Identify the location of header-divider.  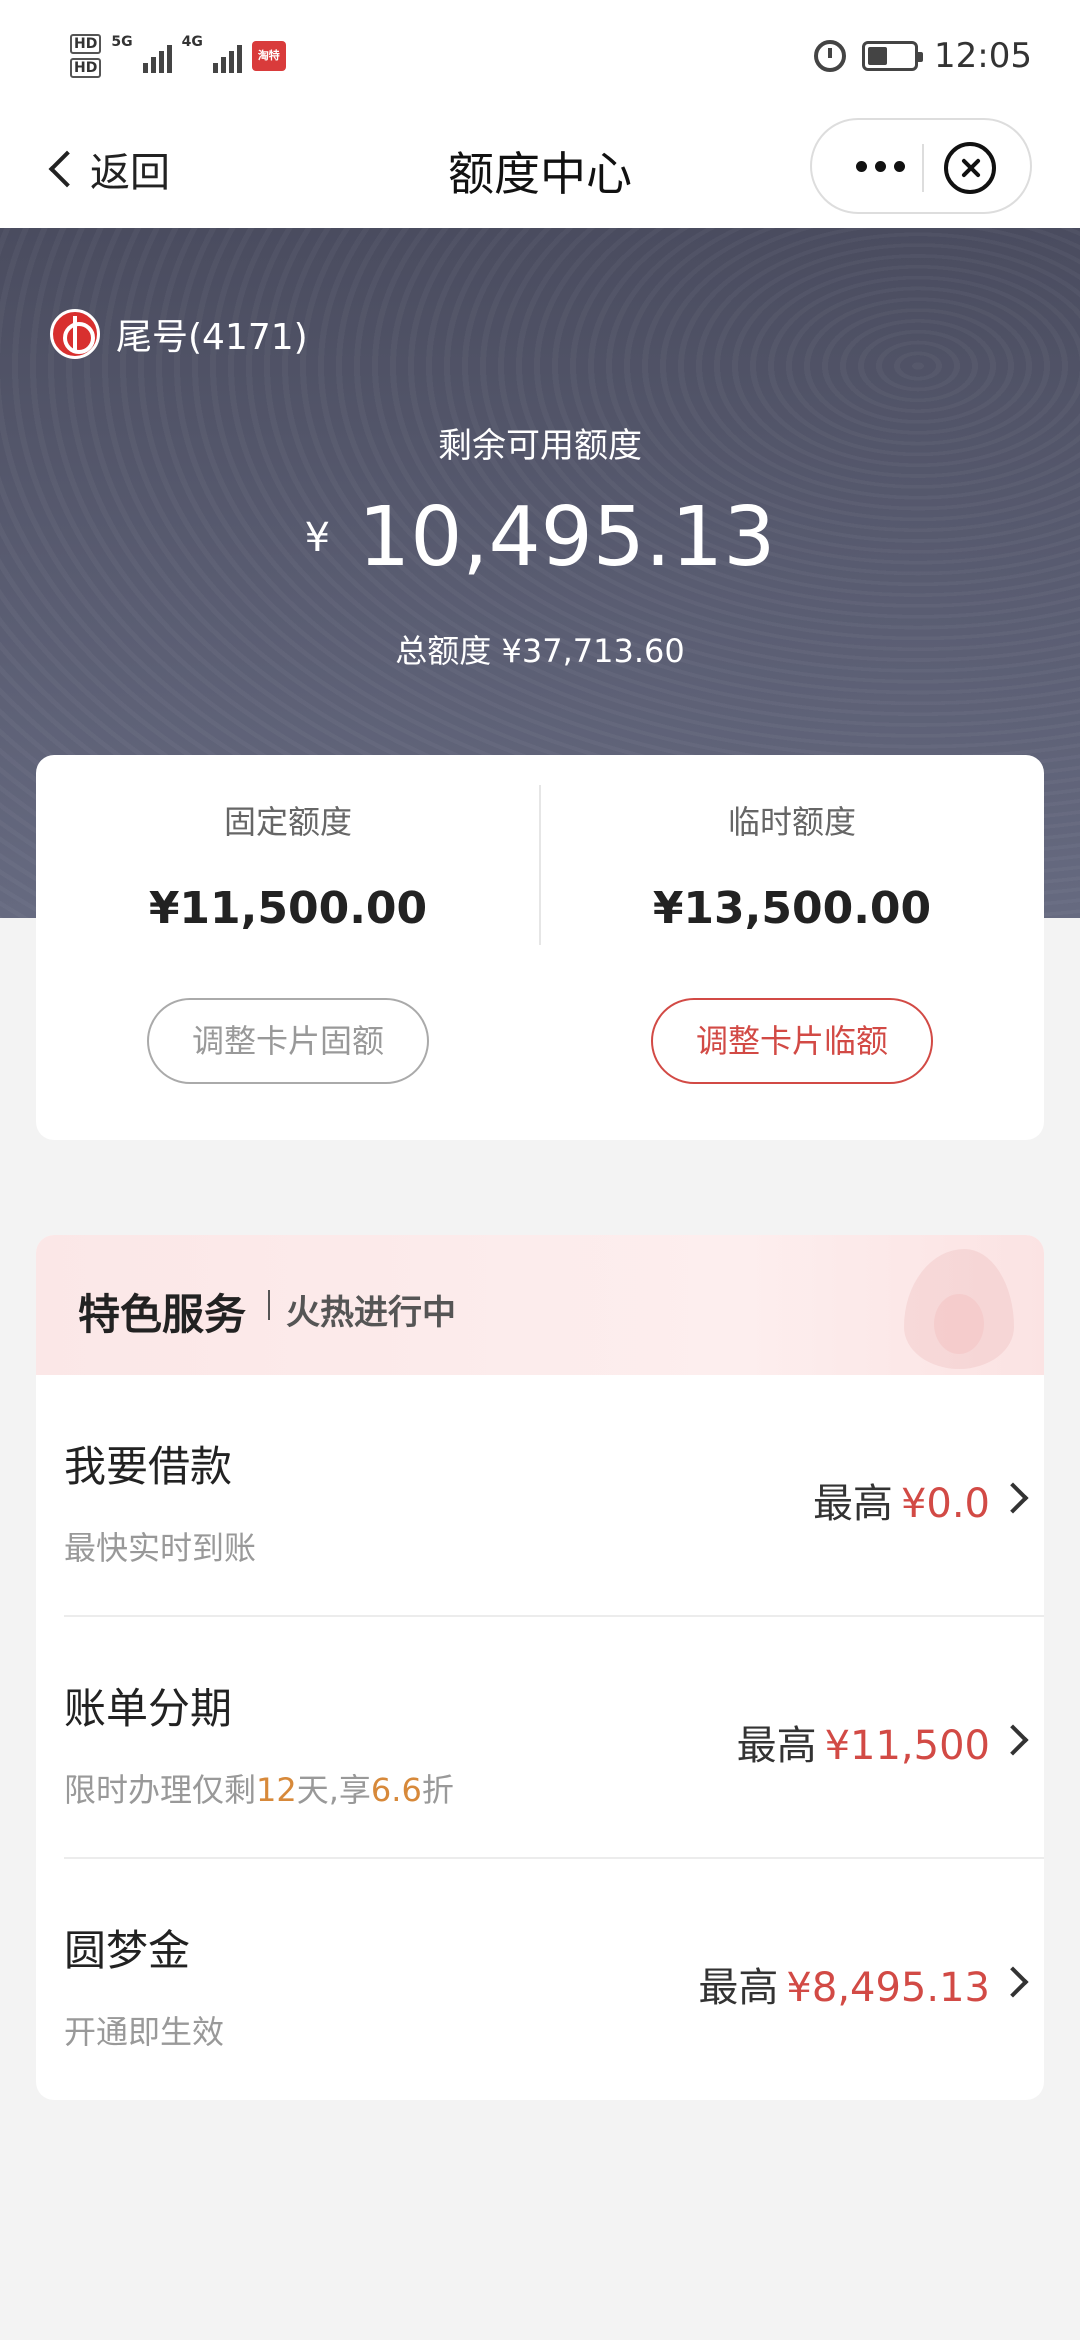
(269, 1305).